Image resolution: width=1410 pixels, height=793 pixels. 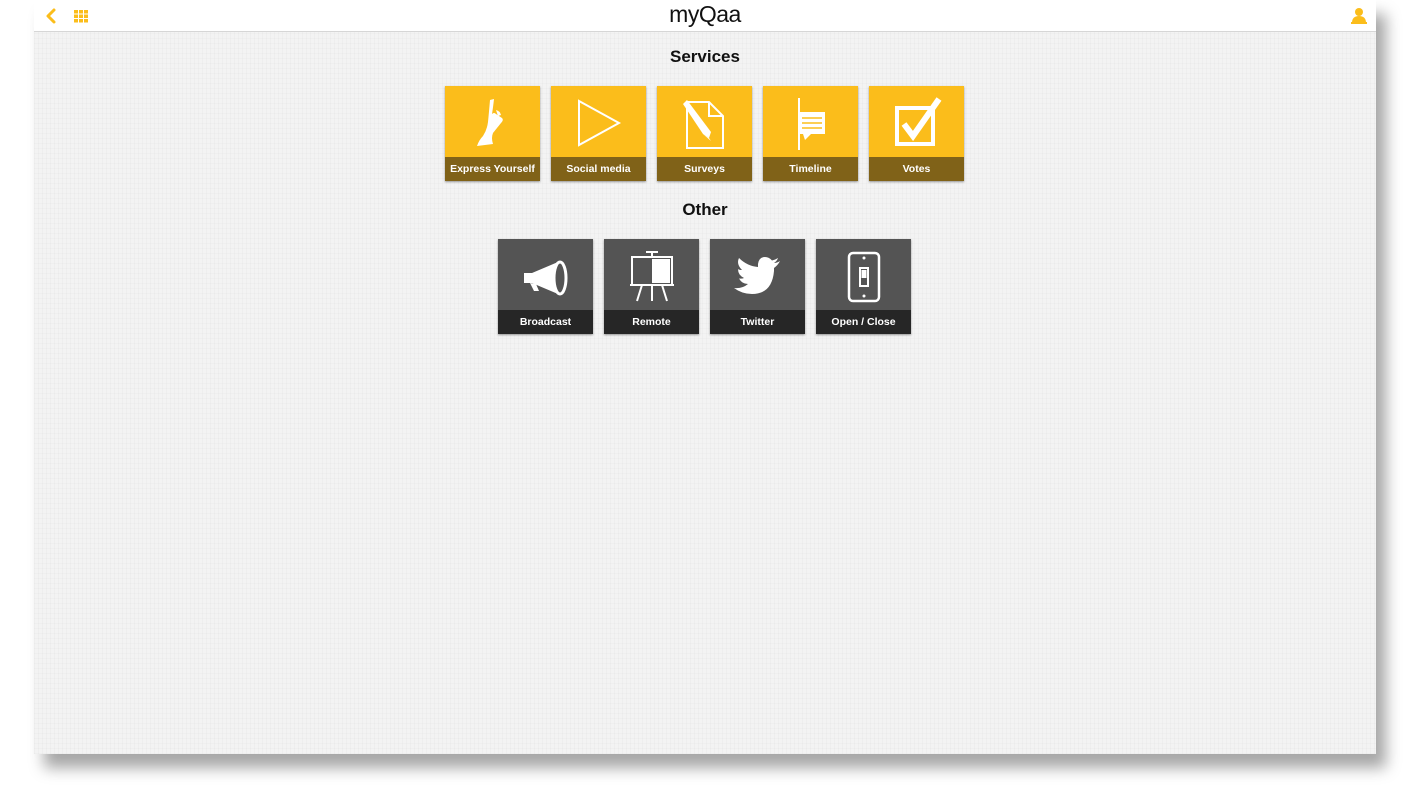 I want to click on timeline-icon, so click(x=811, y=124).